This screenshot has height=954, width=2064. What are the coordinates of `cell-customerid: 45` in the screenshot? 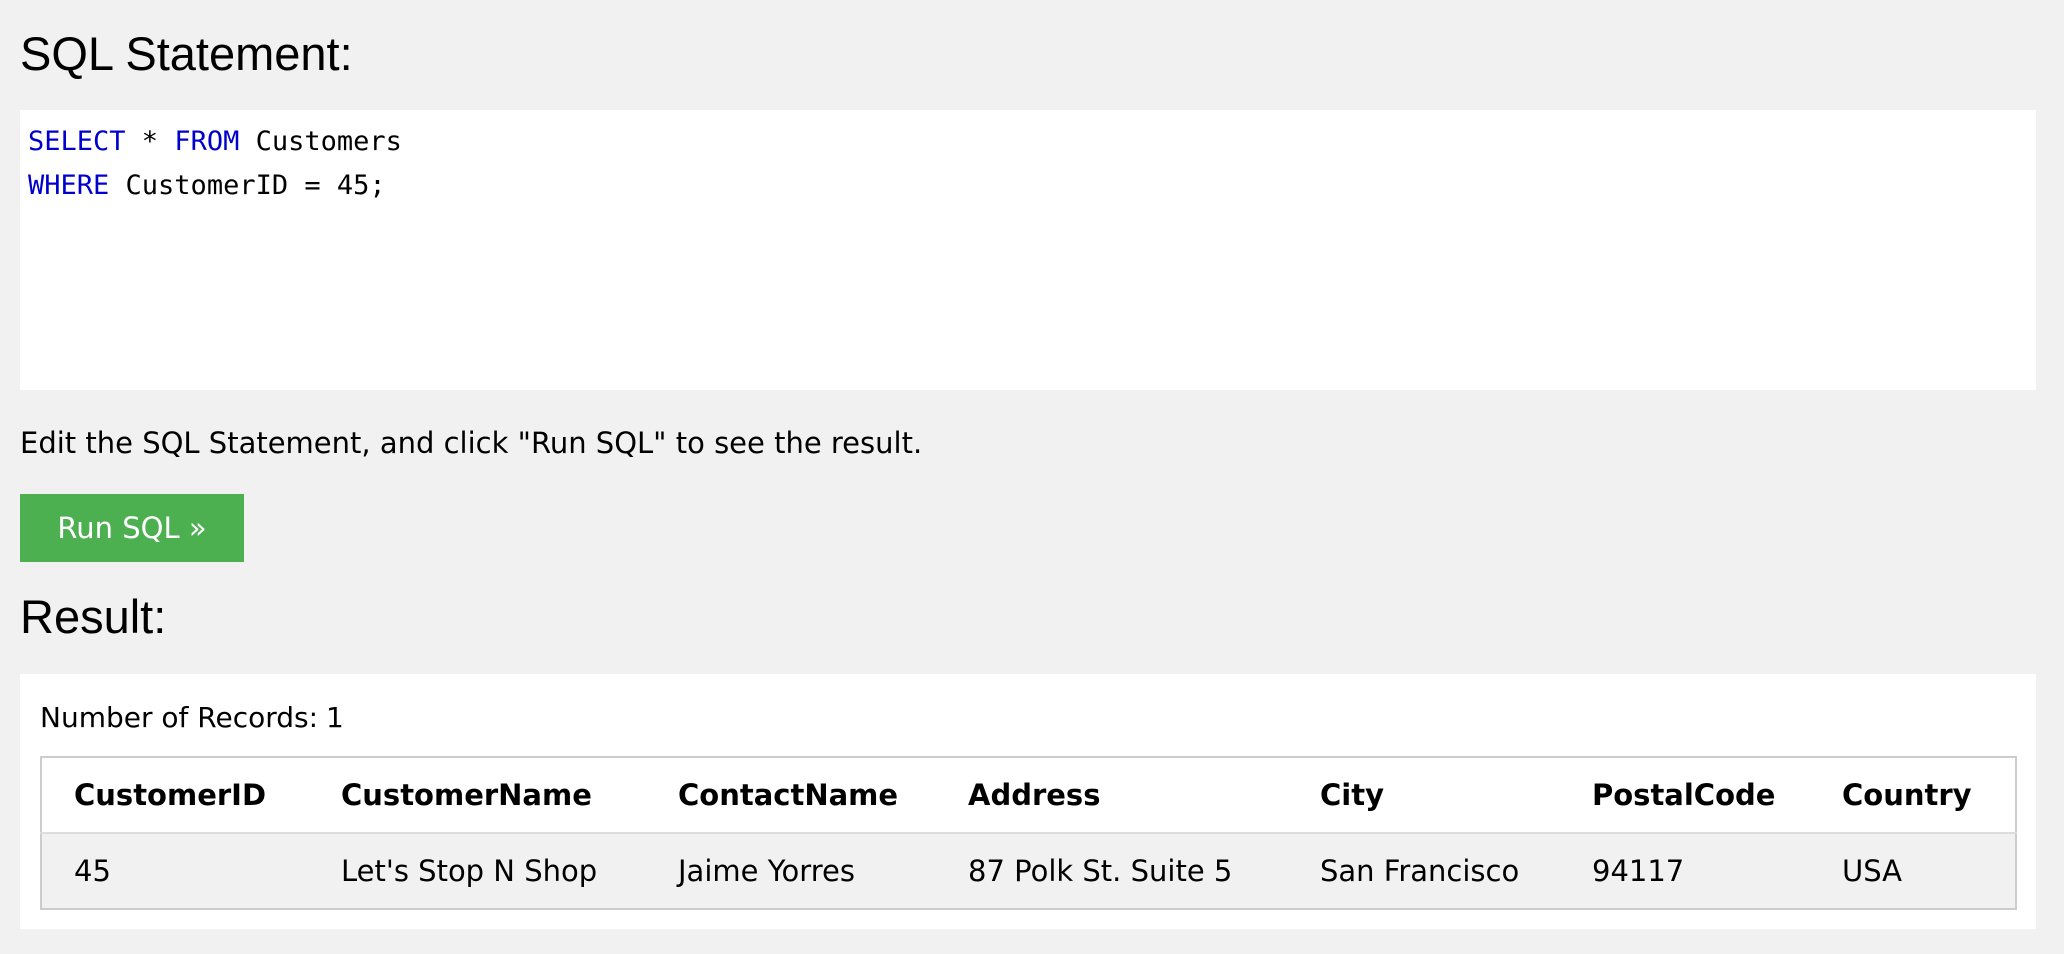 It's located at (175, 871).